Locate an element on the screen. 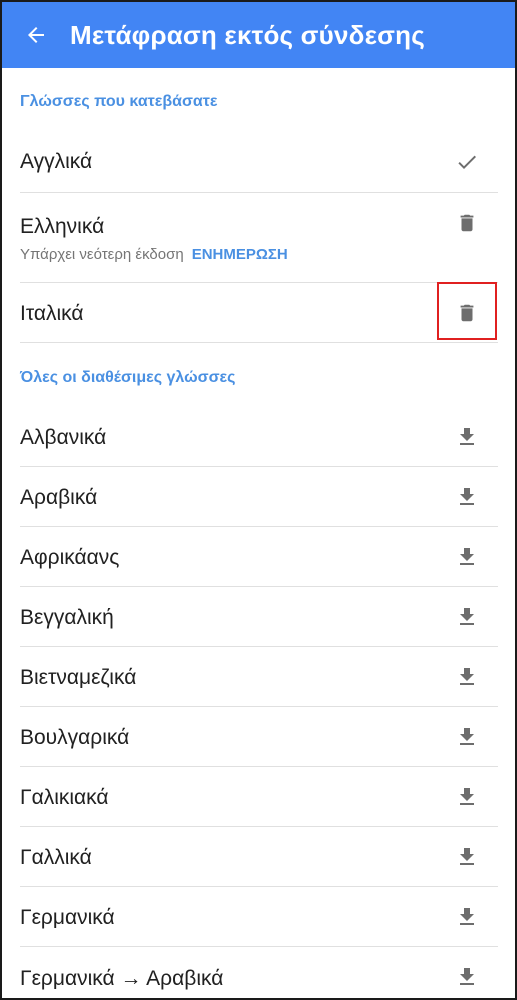 The height and width of the screenshot is (1000, 517). update-notice-text: Υπάρχει νεότερη έκδοση is located at coordinates (102, 254).